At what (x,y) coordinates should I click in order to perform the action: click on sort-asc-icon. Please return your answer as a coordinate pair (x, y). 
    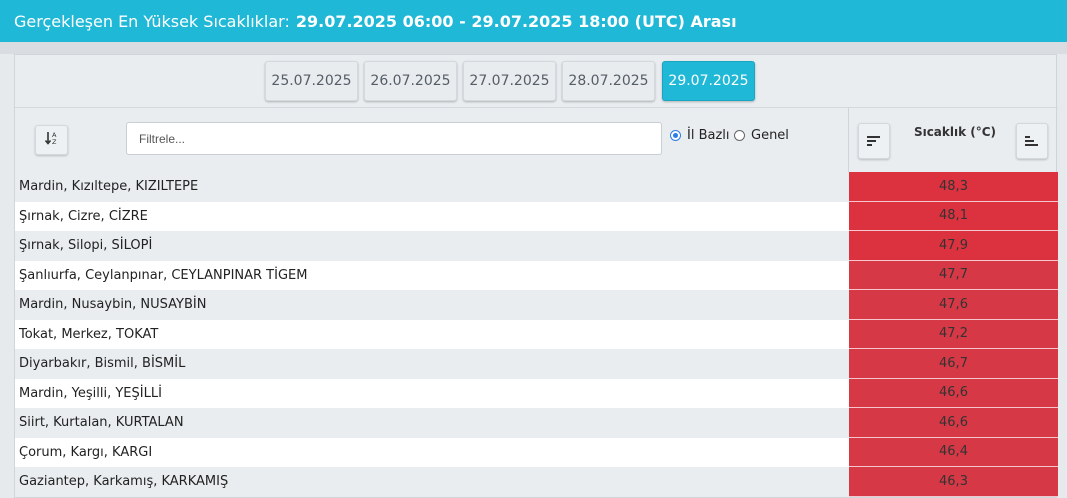
    Looking at the image, I should click on (1032, 141).